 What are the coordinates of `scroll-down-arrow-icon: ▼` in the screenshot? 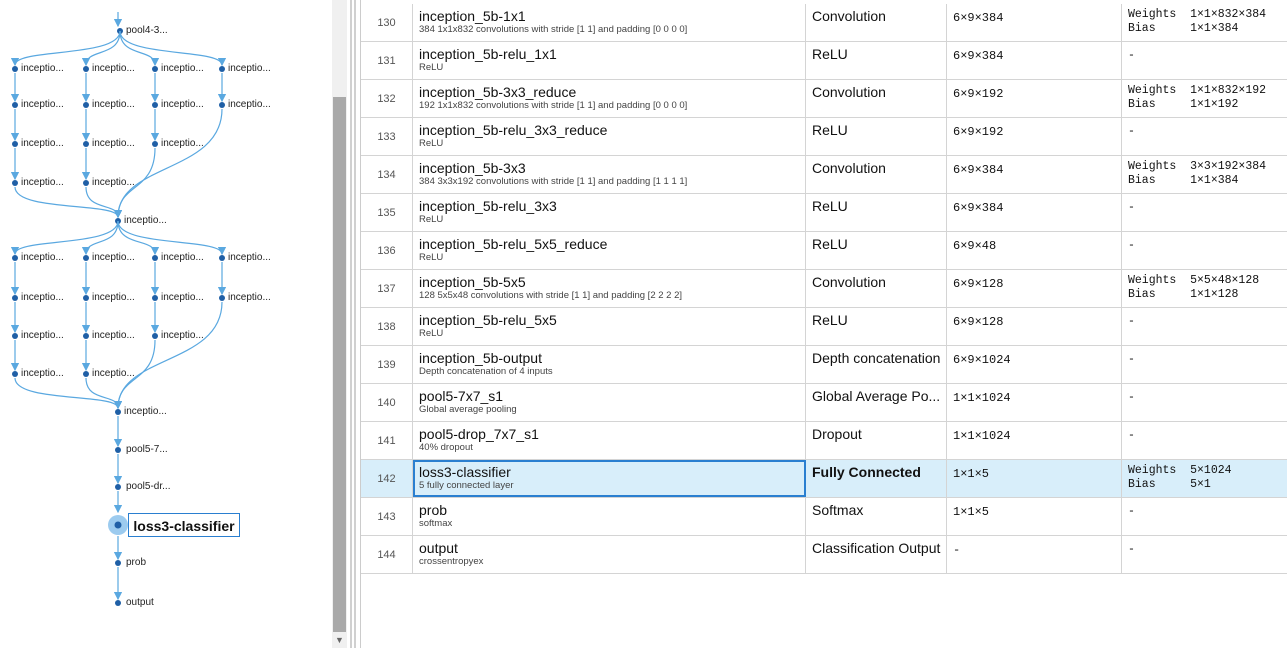 It's located at (339, 640).